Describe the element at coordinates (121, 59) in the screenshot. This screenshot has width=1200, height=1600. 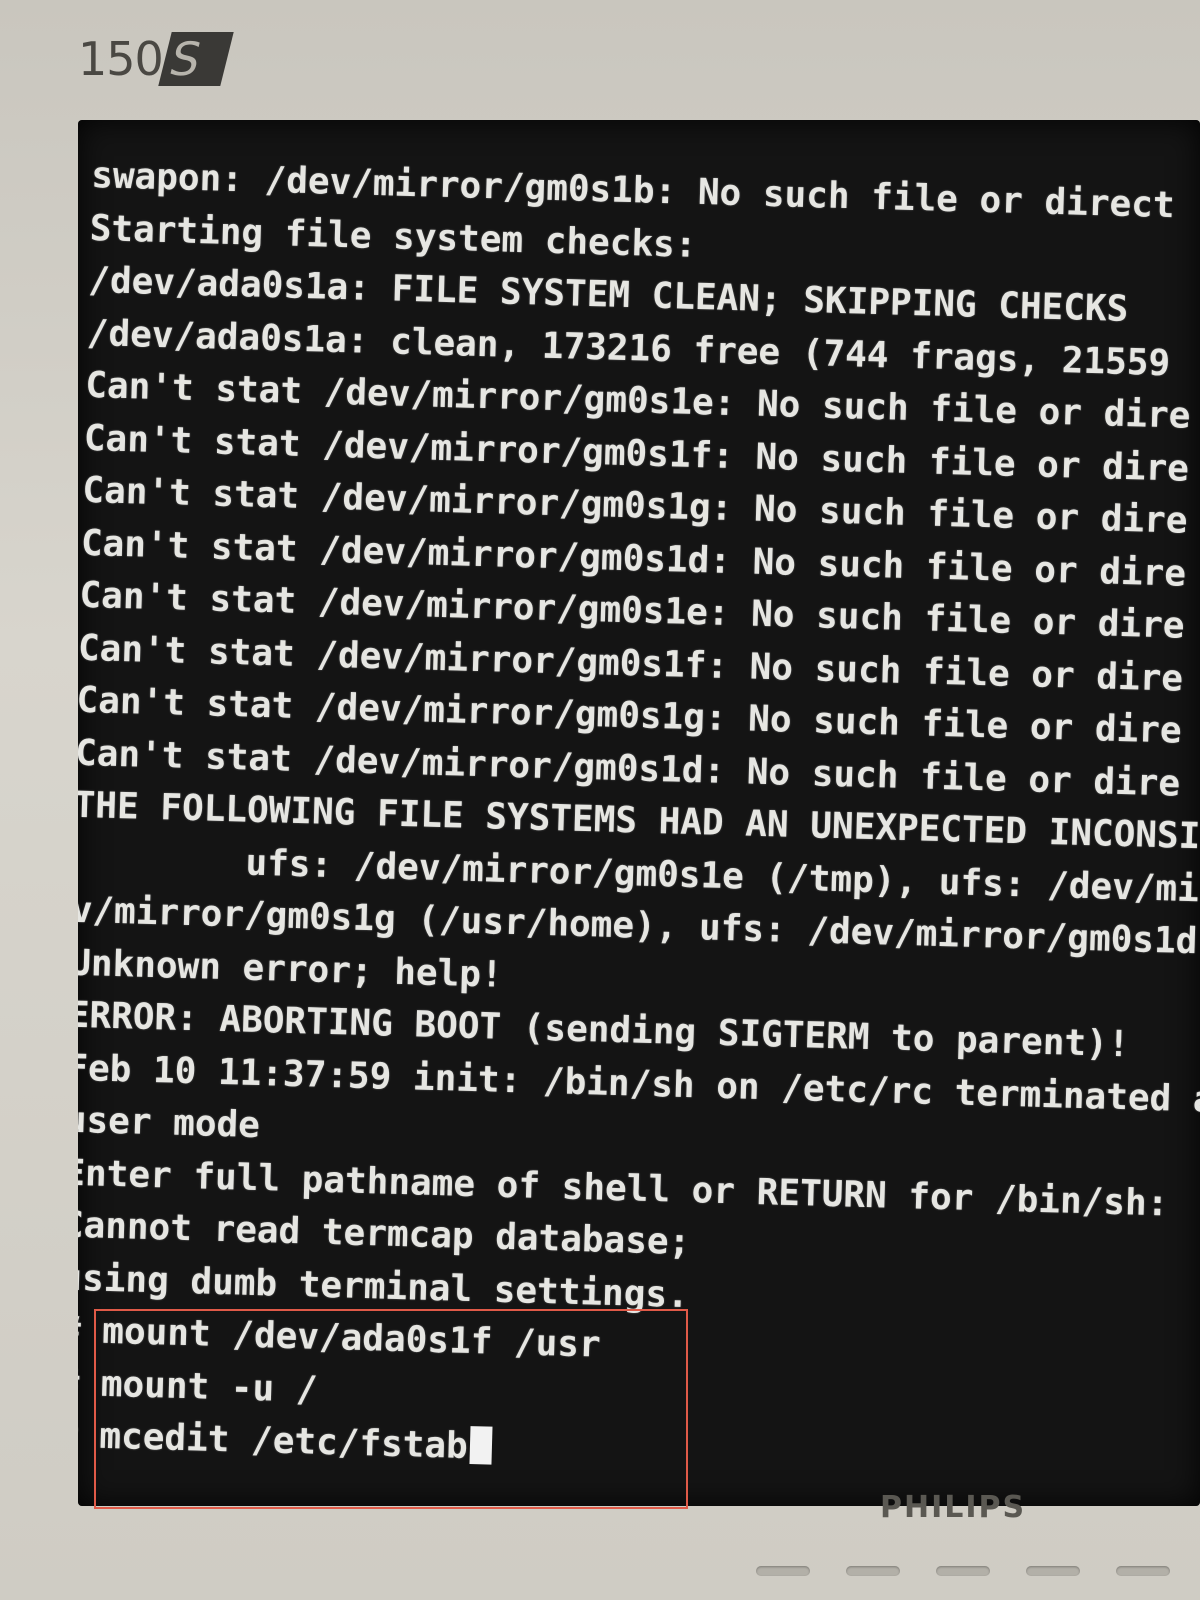
I see `model-number: 150` at that location.